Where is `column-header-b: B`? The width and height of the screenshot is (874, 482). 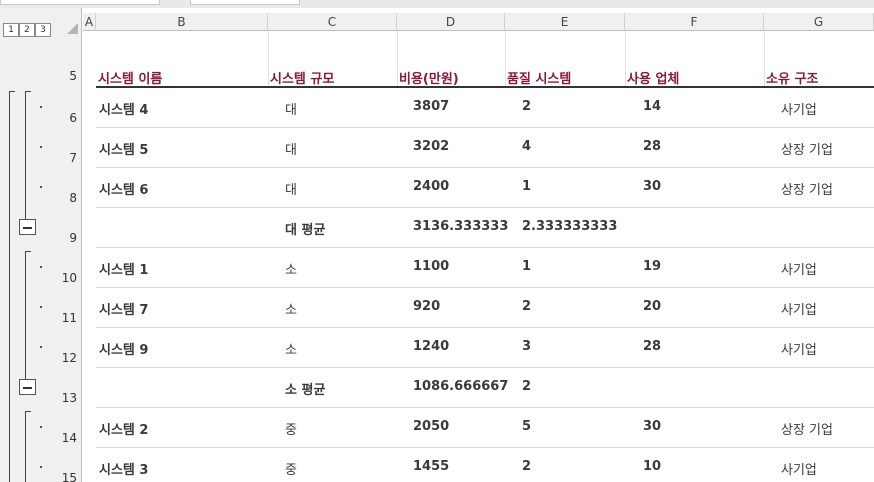
column-header-b: B is located at coordinates (182, 22).